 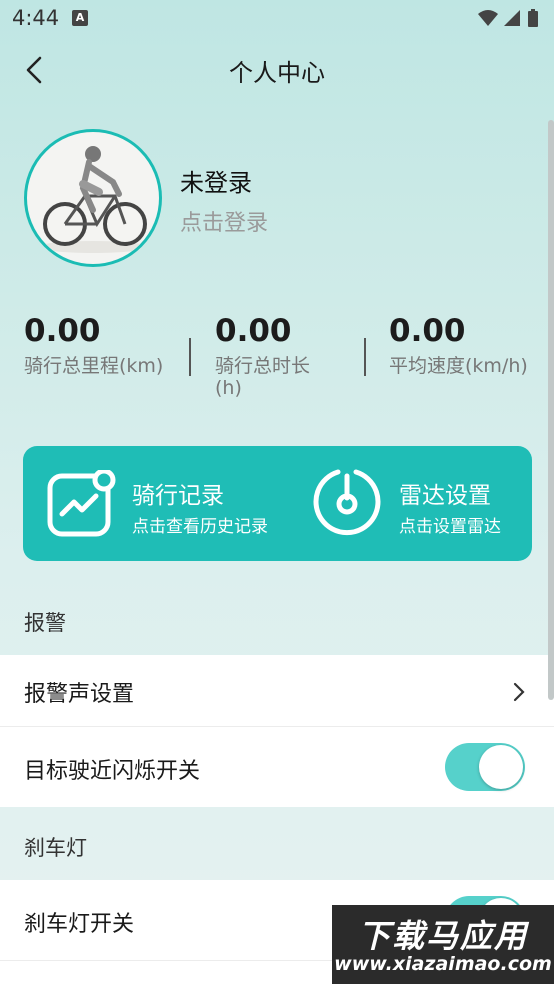 I want to click on status-time: 4:44, so click(x=36, y=18).